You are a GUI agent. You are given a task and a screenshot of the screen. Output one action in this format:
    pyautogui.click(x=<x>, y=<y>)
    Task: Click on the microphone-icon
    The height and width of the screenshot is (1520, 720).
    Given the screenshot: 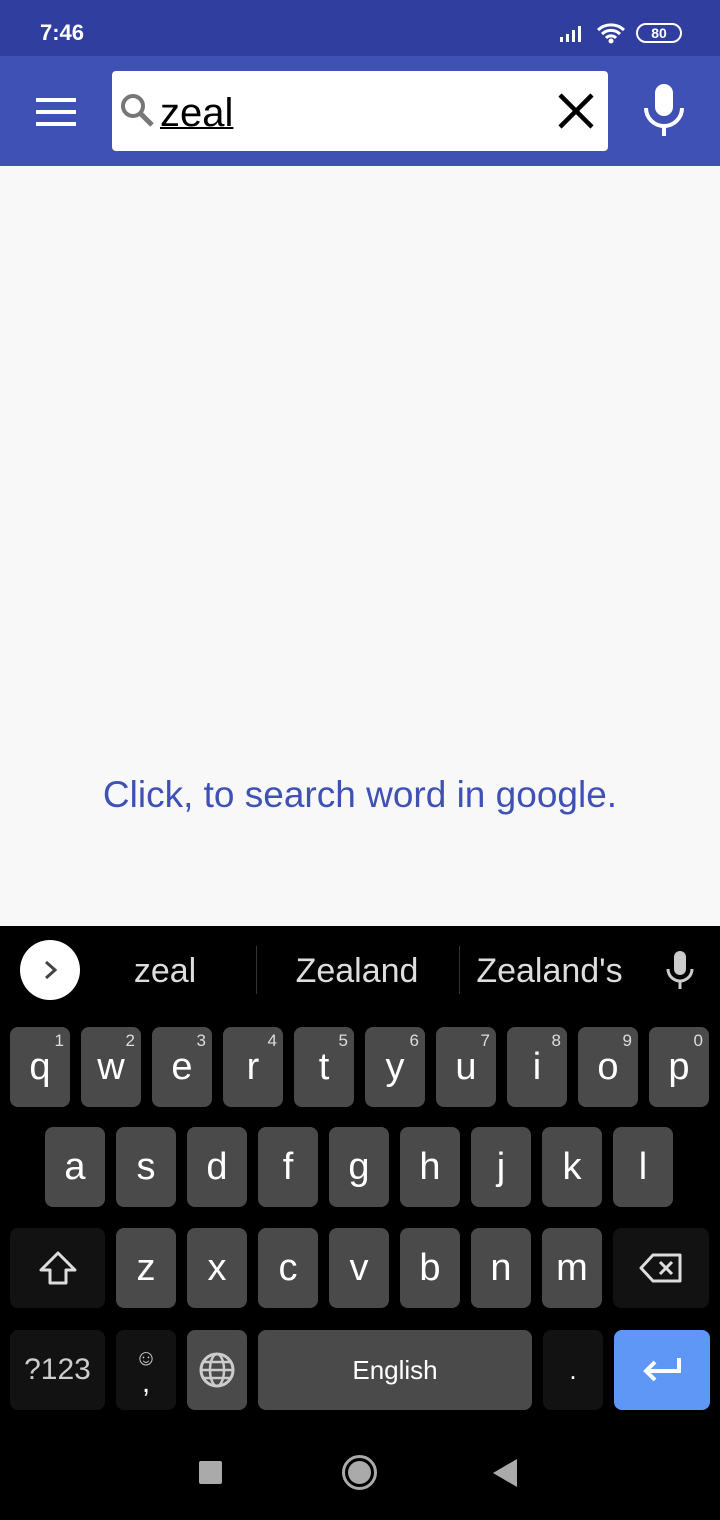 What is the action you would take?
    pyautogui.click(x=664, y=110)
    